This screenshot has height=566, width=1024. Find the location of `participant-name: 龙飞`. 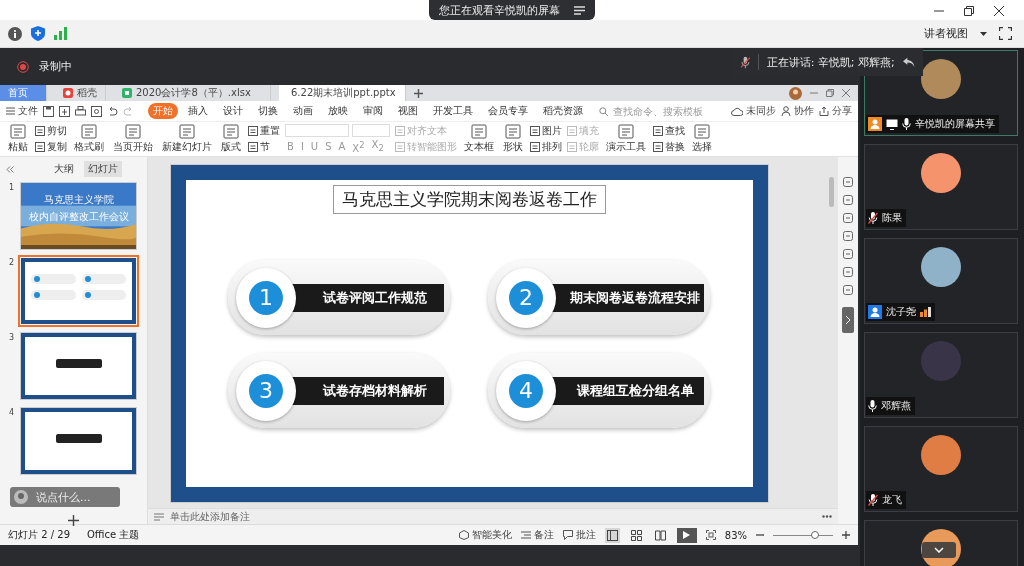

participant-name: 龙飞 is located at coordinates (892, 500).